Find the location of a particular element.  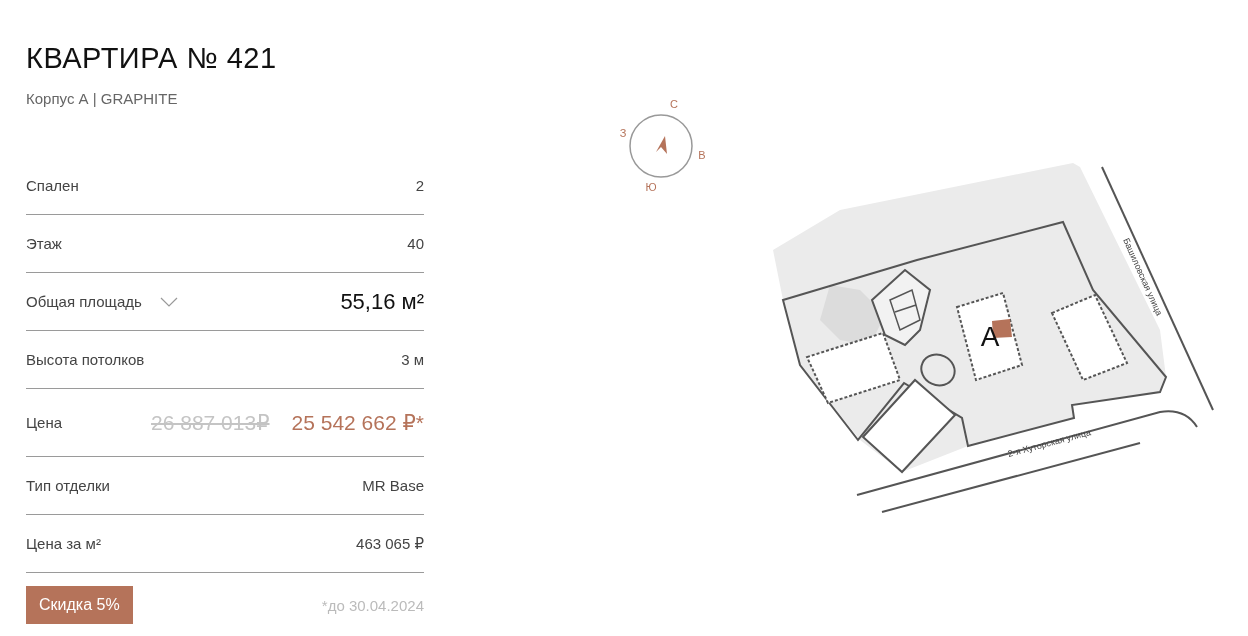

chevron-icon is located at coordinates (168, 301).